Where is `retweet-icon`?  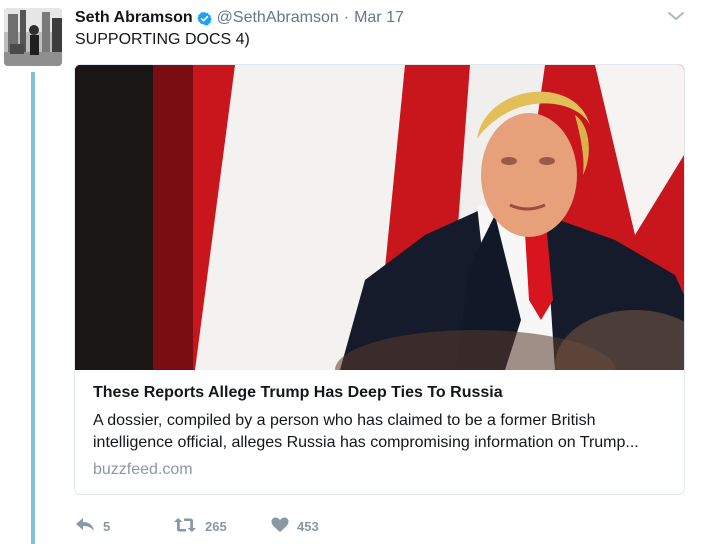
retweet-icon is located at coordinates (185, 526).